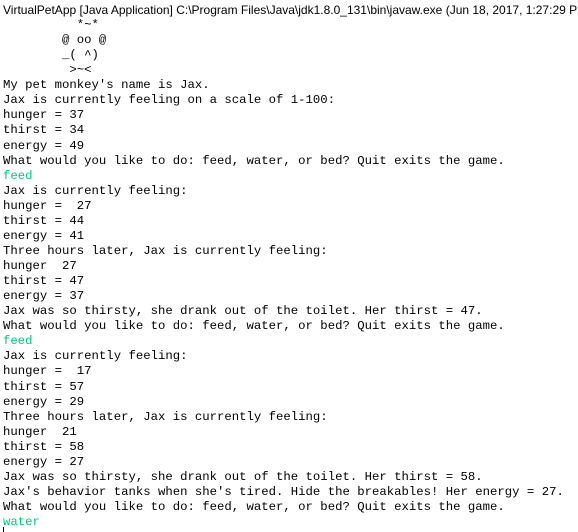 Image resolution: width=578 pixels, height=532 pixels. Describe the element at coordinates (47, 371) in the screenshot. I see `console-output-line: hunger = 17` at that location.